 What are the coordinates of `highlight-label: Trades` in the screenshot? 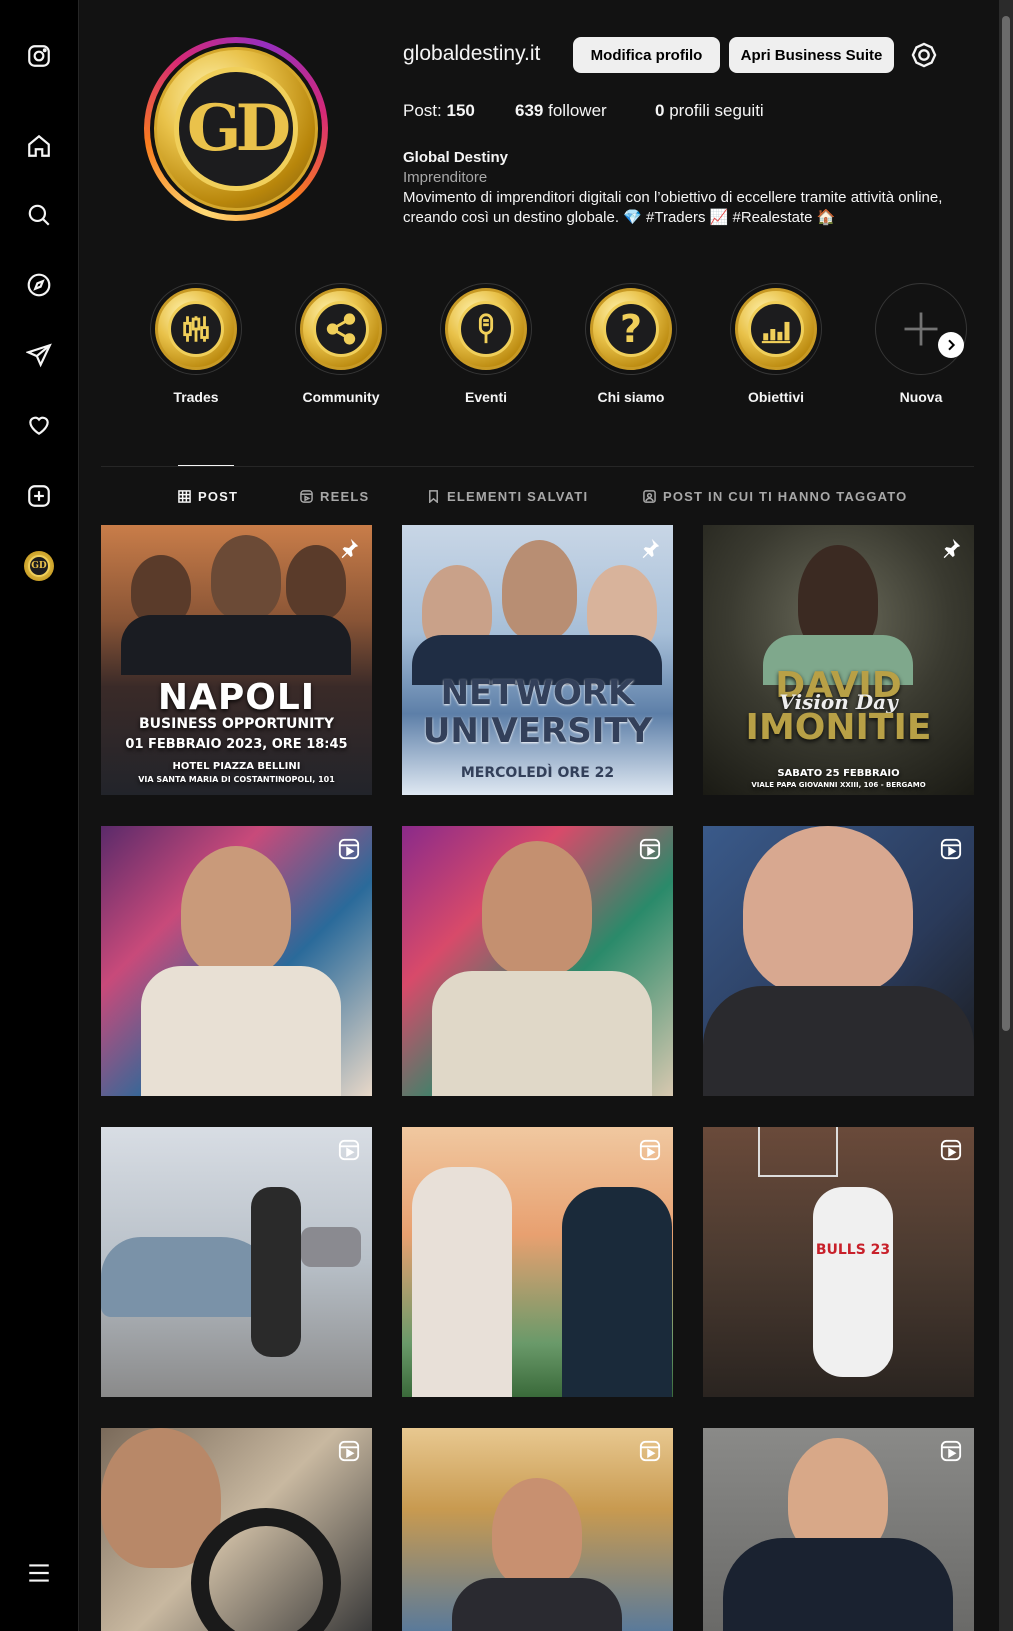 It's located at (196, 397).